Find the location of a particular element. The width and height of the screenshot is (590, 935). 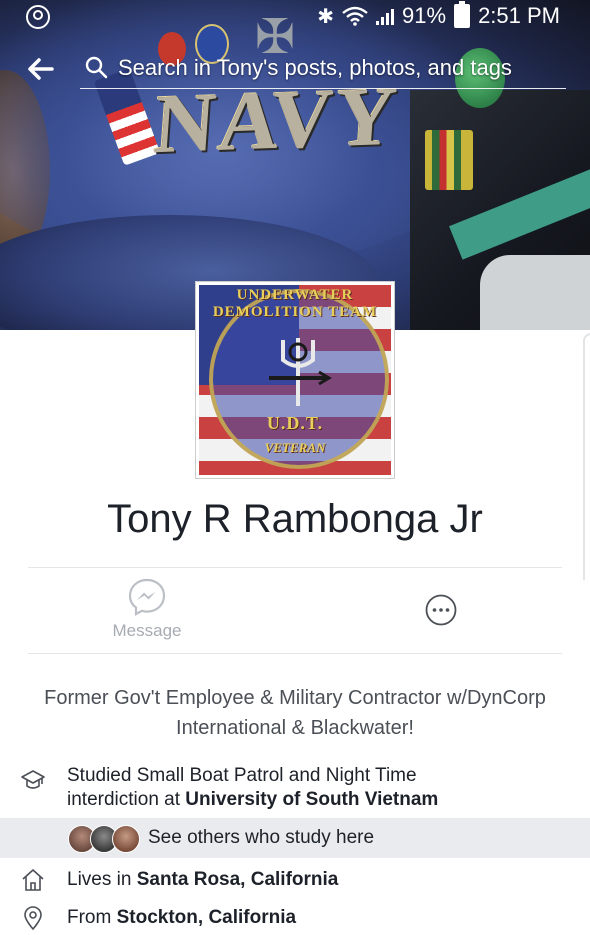

card-edge is located at coordinates (586, 456).